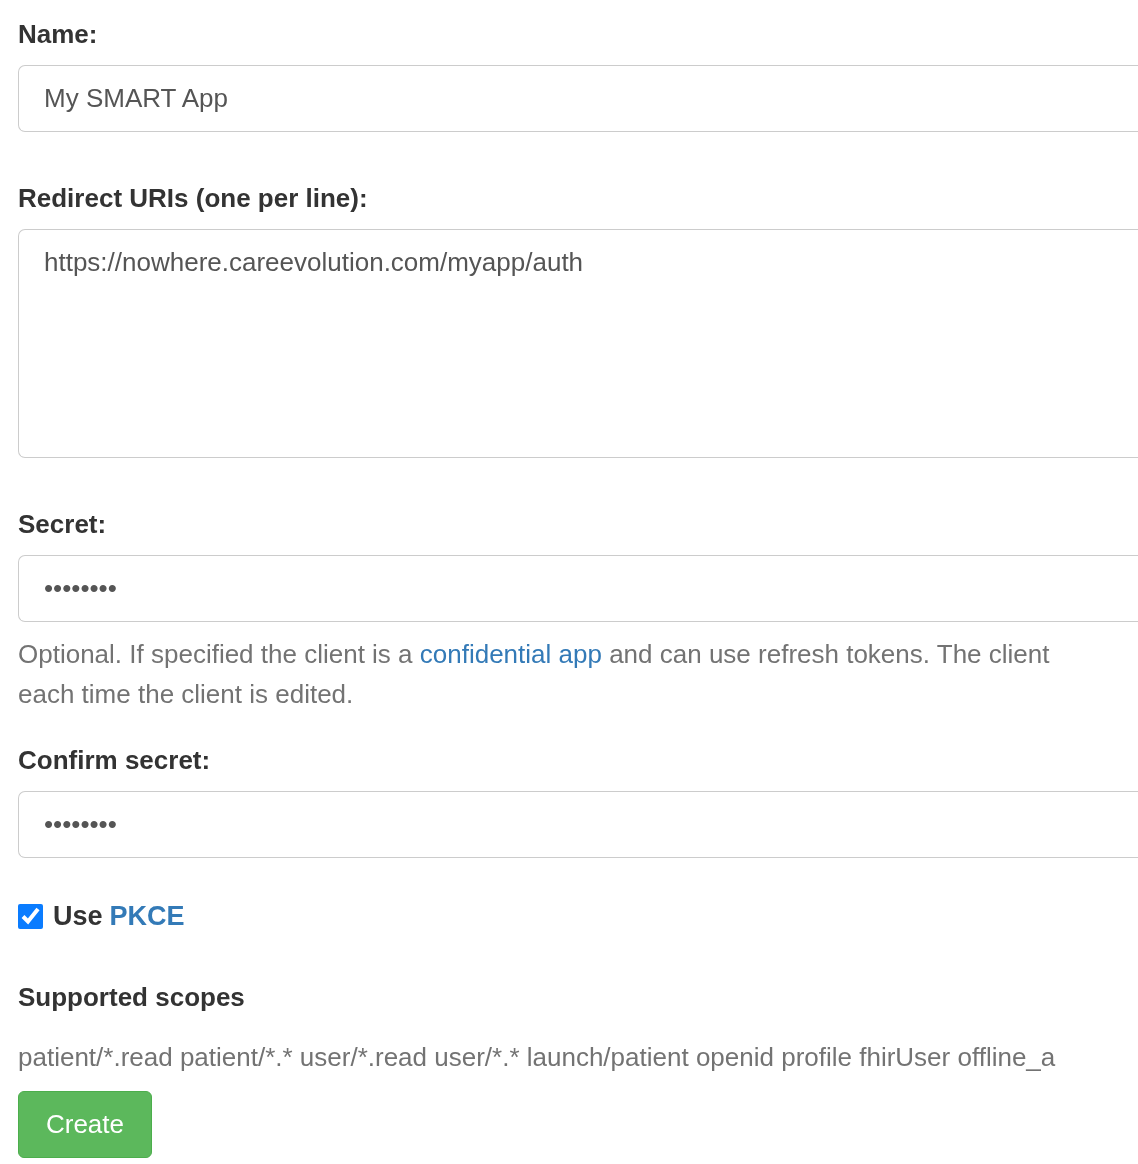 The image size is (1138, 1164). What do you see at coordinates (193, 198) in the screenshot?
I see `field-label: Redirect URIs (one per line):` at bounding box center [193, 198].